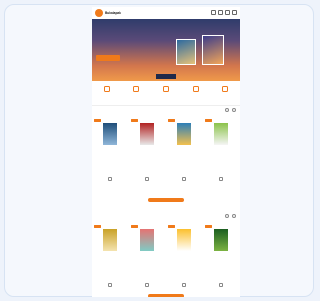 The image size is (320, 301). What do you see at coordinates (227, 12) in the screenshot?
I see `heart-icon` at bounding box center [227, 12].